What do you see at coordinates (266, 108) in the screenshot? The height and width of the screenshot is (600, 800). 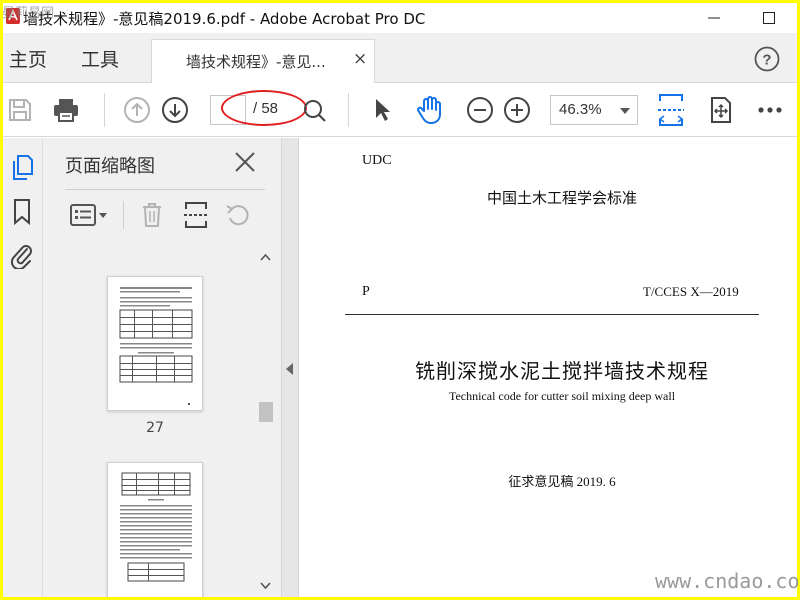 I see `page-total: / 58` at bounding box center [266, 108].